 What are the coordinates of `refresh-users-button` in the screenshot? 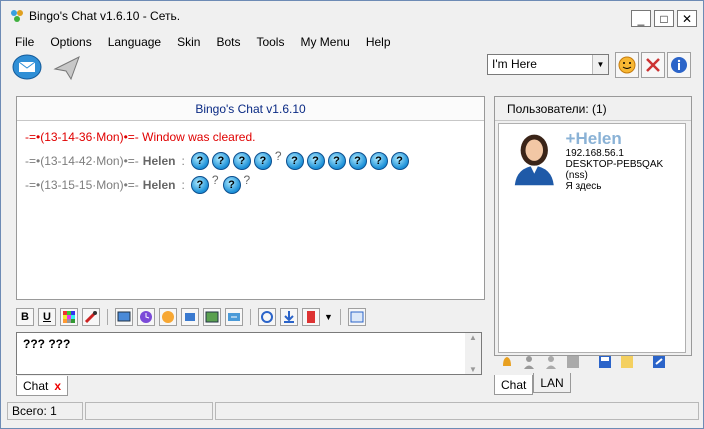 It's located at (659, 362).